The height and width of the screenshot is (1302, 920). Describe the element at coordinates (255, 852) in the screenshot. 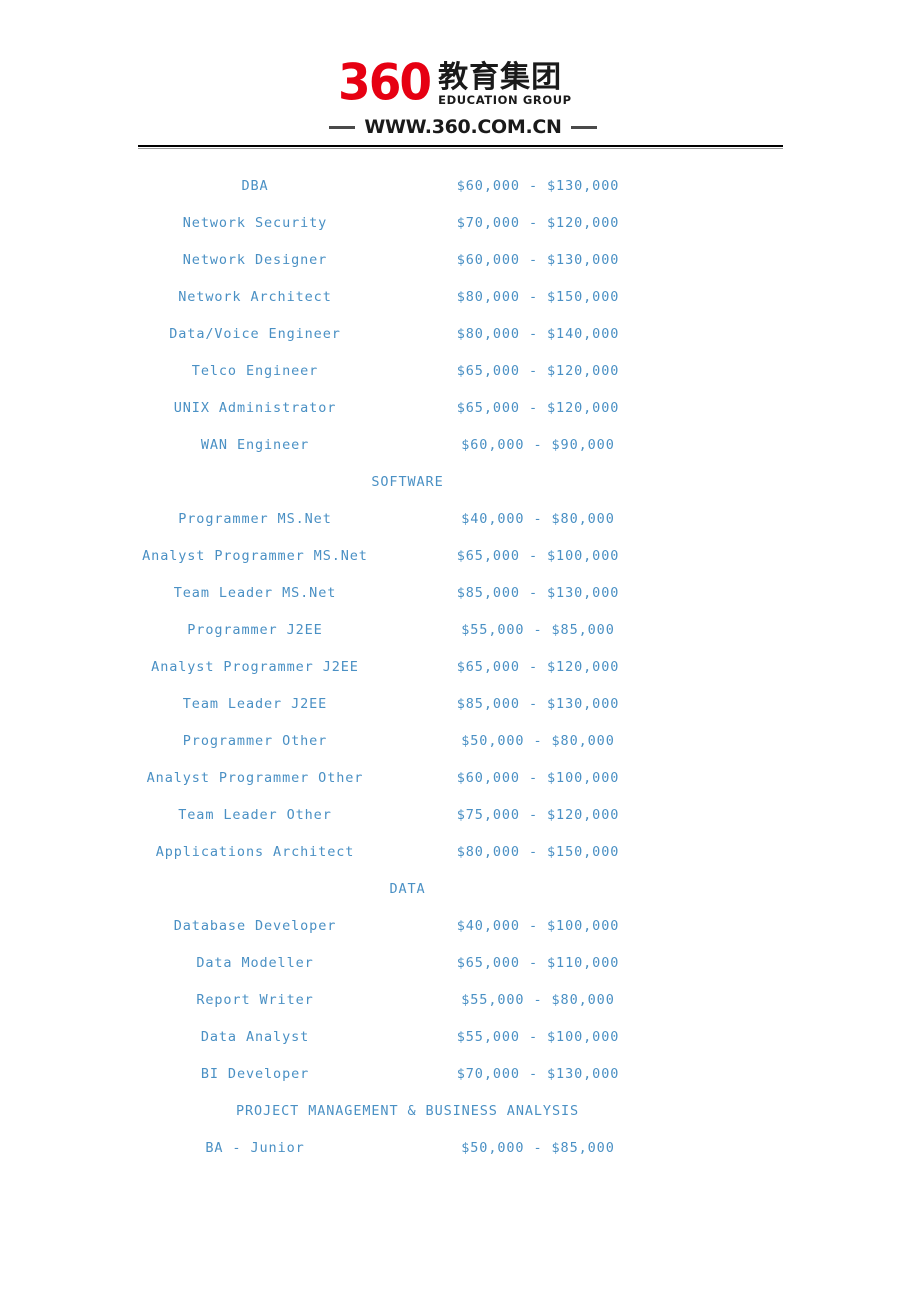

I see `role-title: Applications Architect` at that location.